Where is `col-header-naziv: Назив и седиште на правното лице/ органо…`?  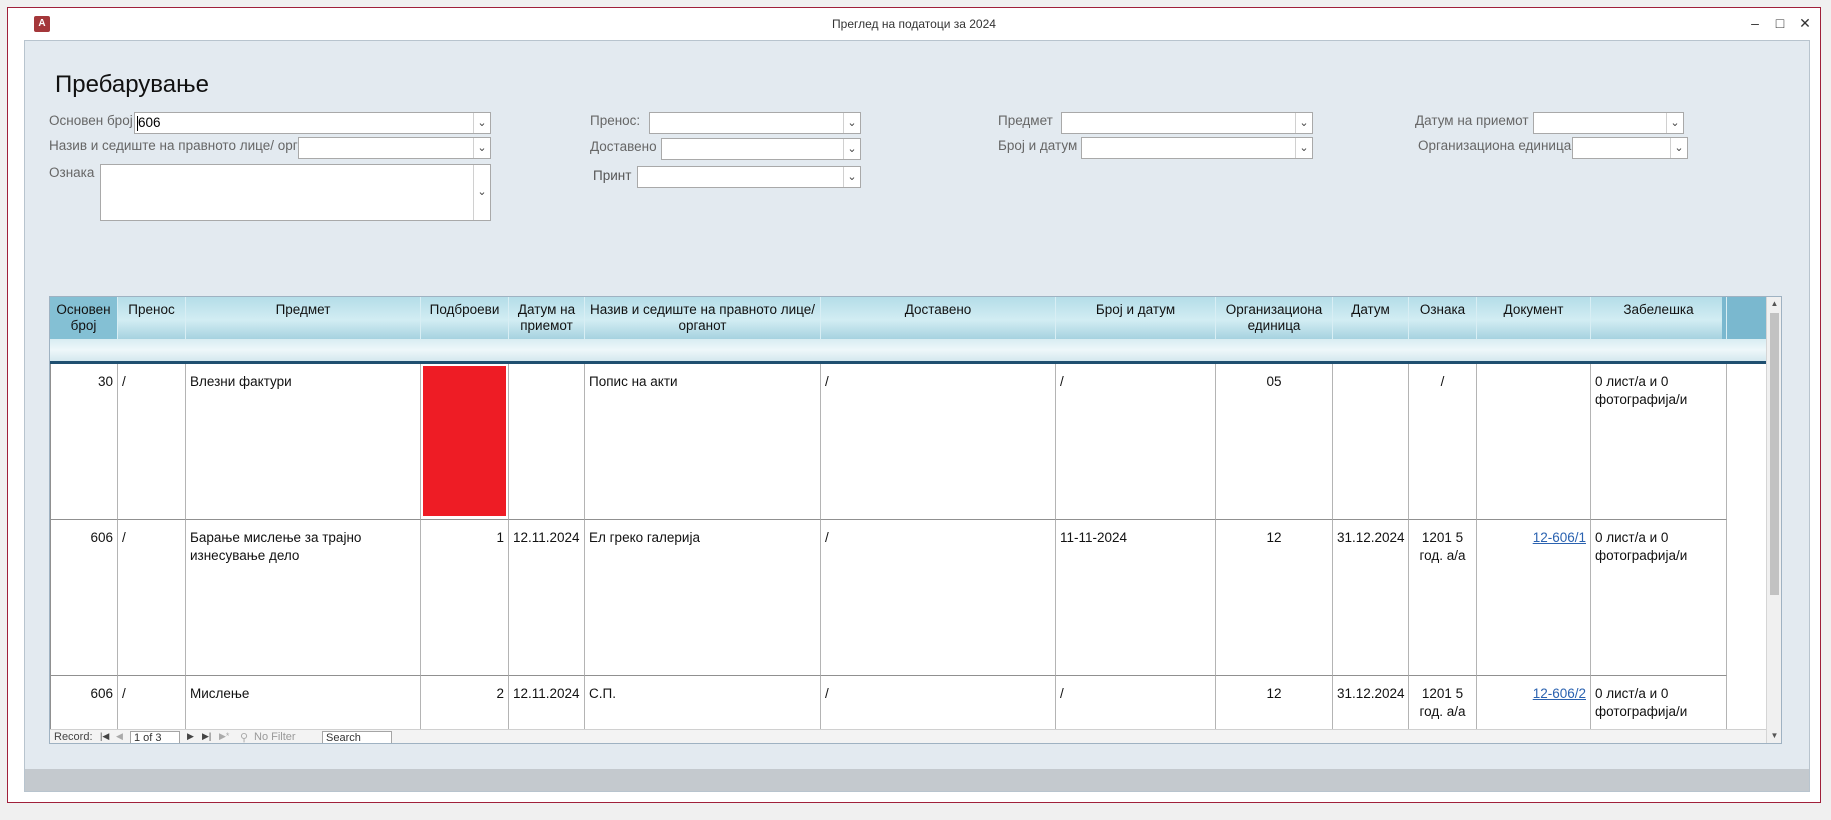 col-header-naziv: Назив и седиште на правното лице/ органо… is located at coordinates (703, 318).